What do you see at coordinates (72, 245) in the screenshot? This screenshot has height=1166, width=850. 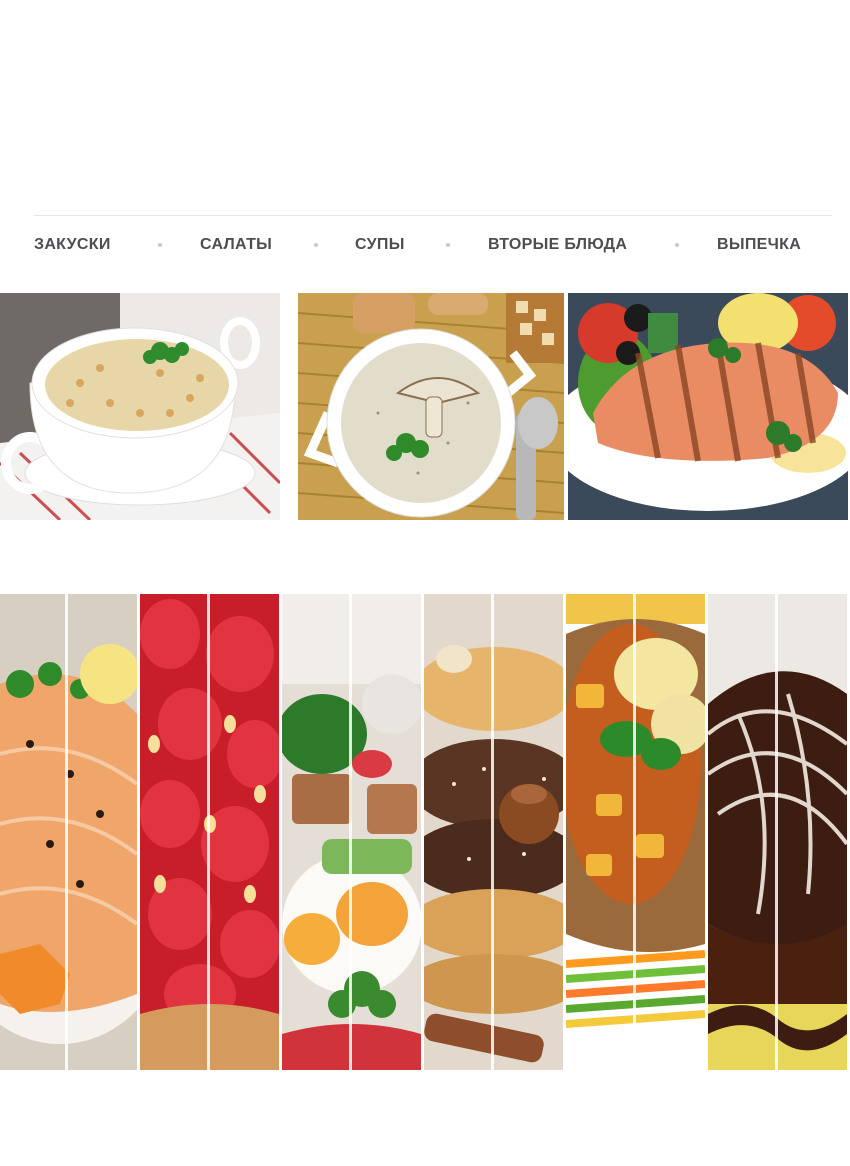 I see `nav-item-appetizers: ЗАКУСКИ` at bounding box center [72, 245].